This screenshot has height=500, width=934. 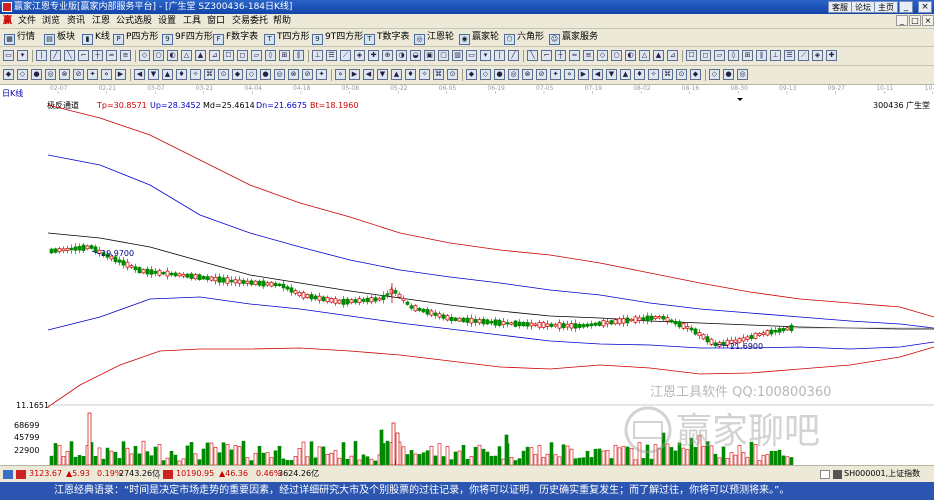 What do you see at coordinates (51, 21) in the screenshot?
I see `menu-browse: 浏览` at bounding box center [51, 21].